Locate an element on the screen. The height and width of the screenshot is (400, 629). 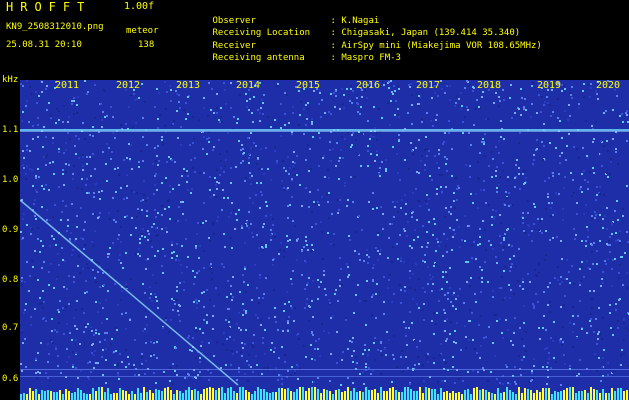
count-label: 138 is located at coordinates (146, 45).